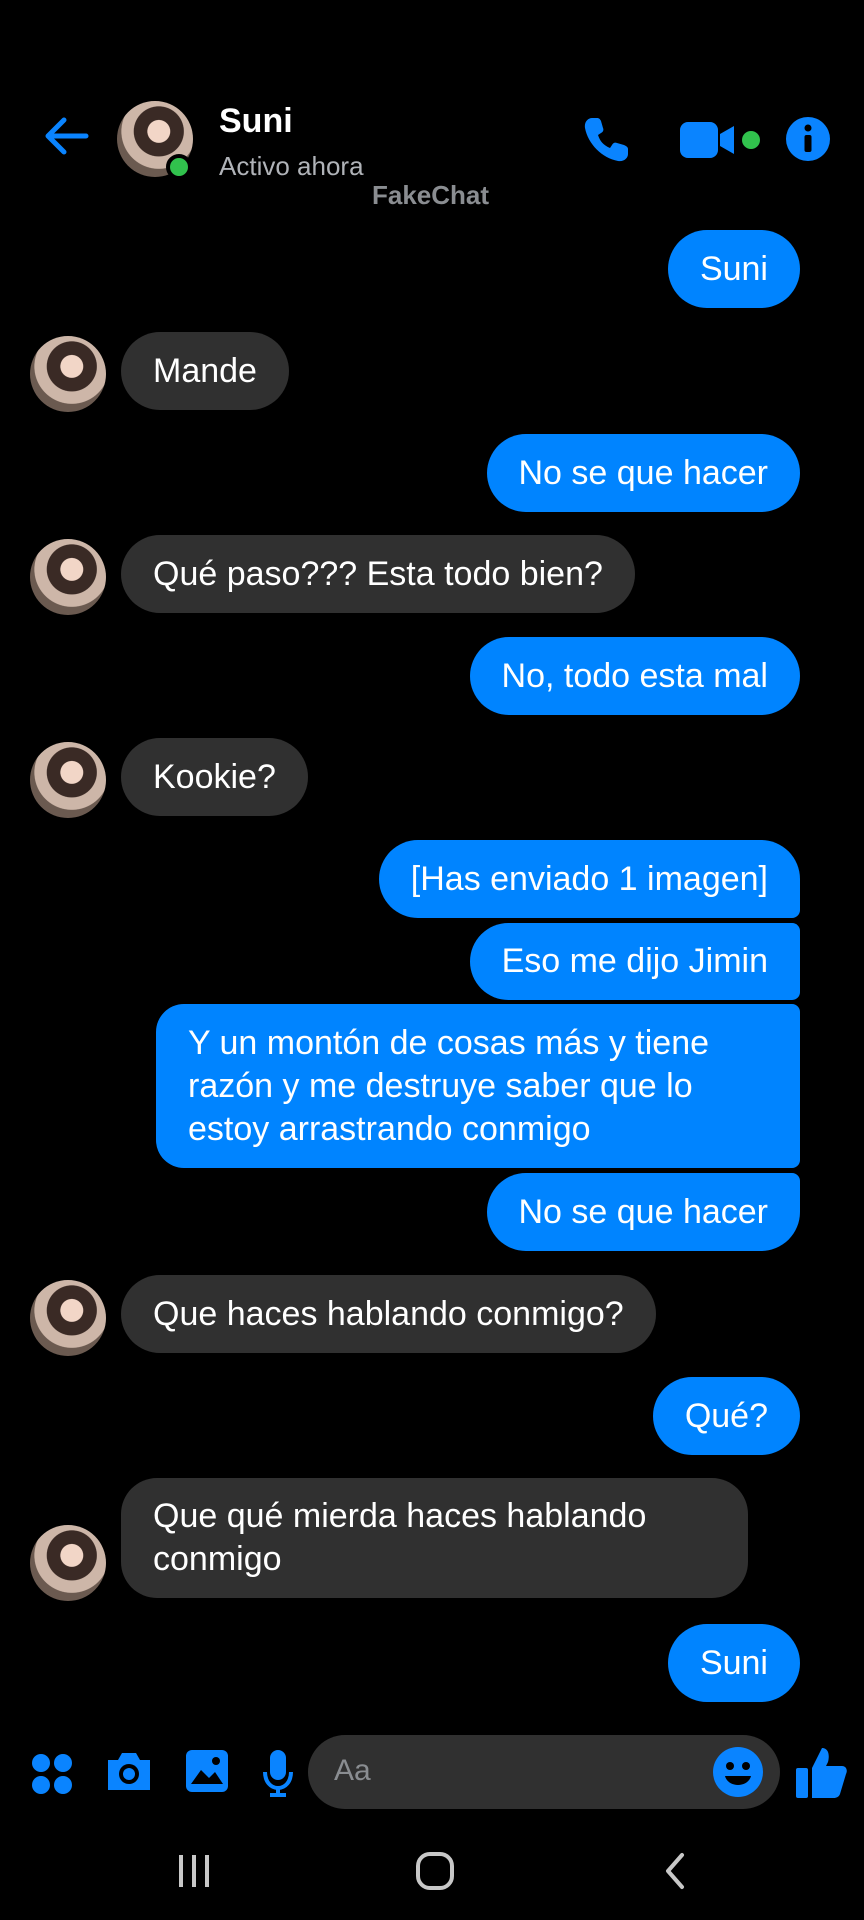 The height and width of the screenshot is (1920, 864). What do you see at coordinates (808, 139) in the screenshot?
I see `info-icon` at bounding box center [808, 139].